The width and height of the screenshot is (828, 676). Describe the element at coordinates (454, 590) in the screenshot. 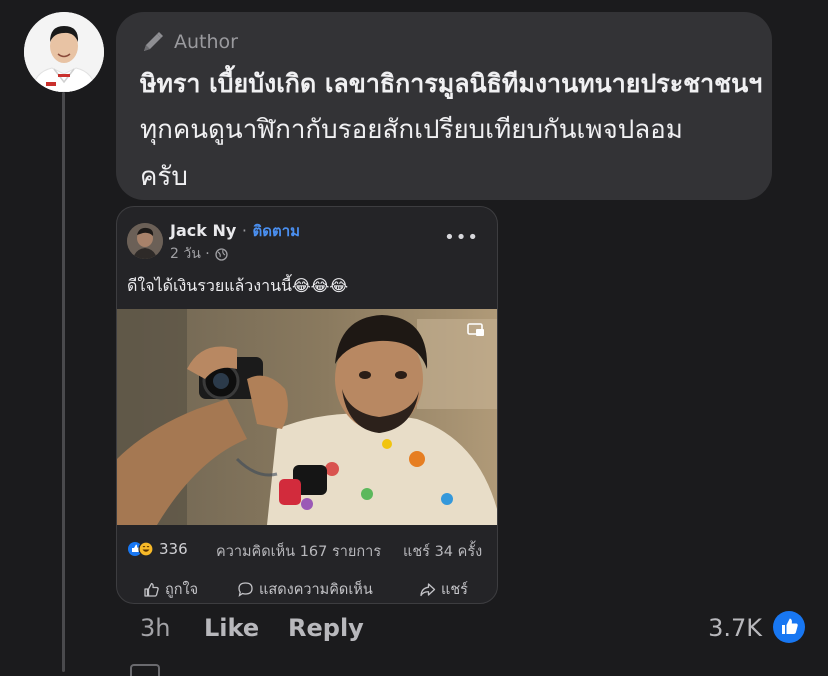

I see `post-share-label: แชร์` at that location.